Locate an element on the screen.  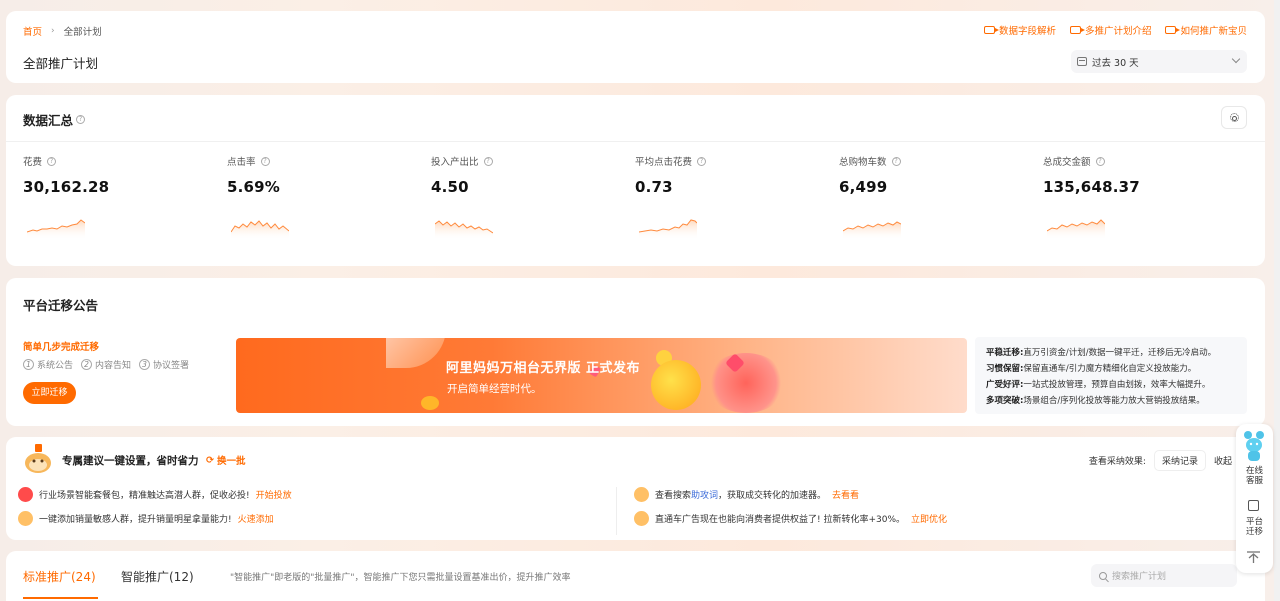
breadcrumb-home: 首页 is located at coordinates (32, 31).